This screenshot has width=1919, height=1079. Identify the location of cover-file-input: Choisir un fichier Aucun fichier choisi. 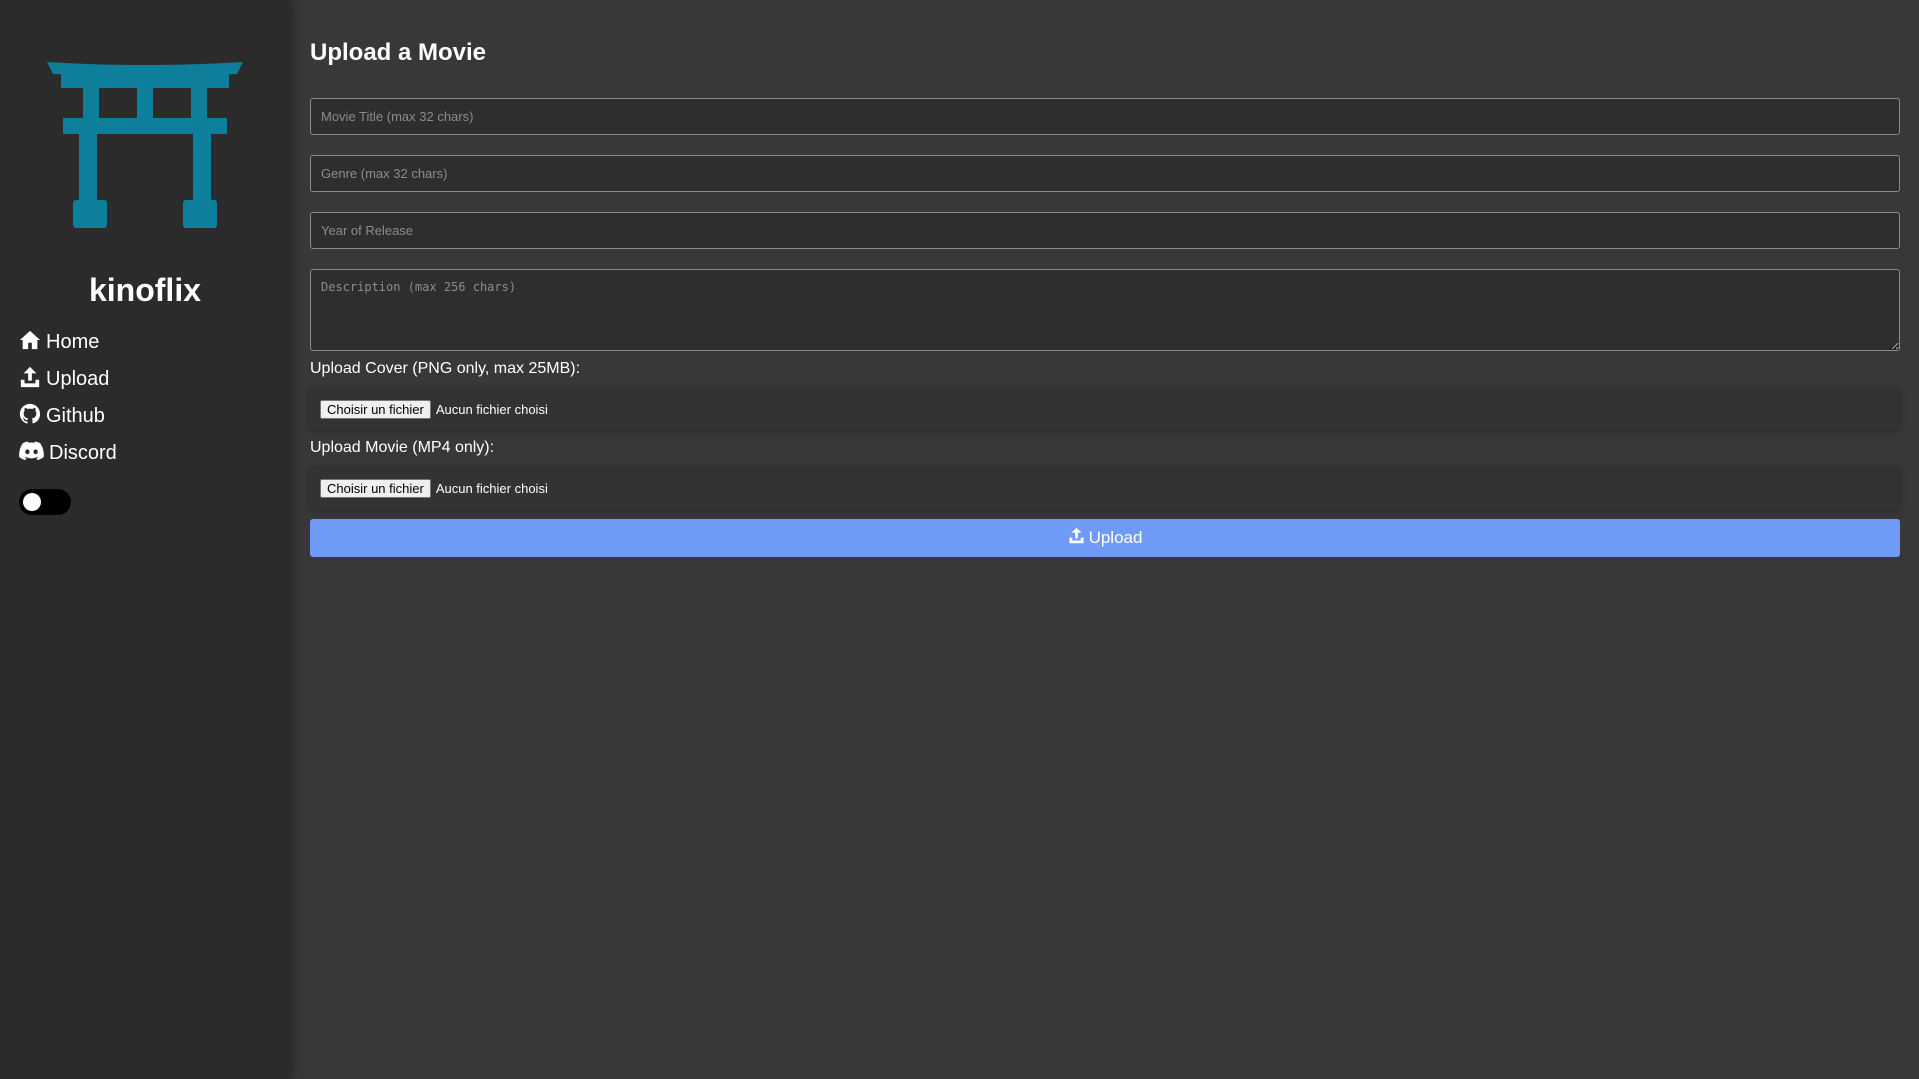
(1105, 409).